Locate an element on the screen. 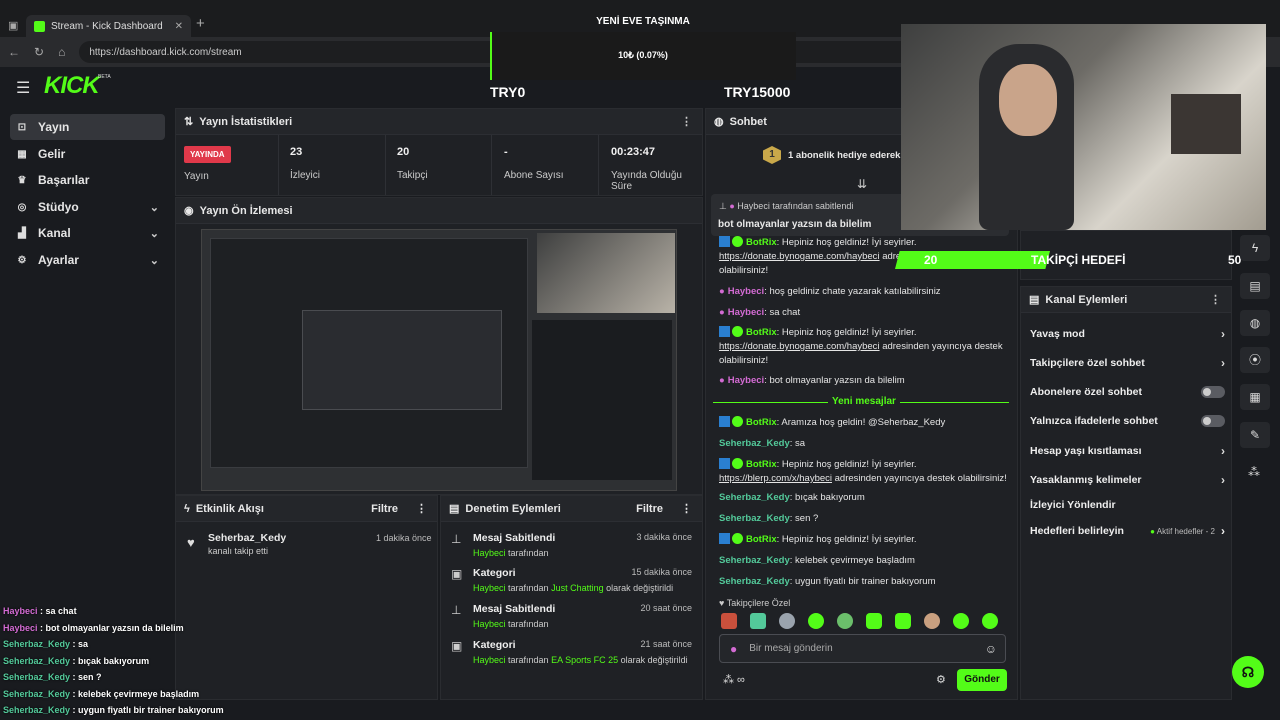  kick-logo: KICK is located at coordinates (72, 86).